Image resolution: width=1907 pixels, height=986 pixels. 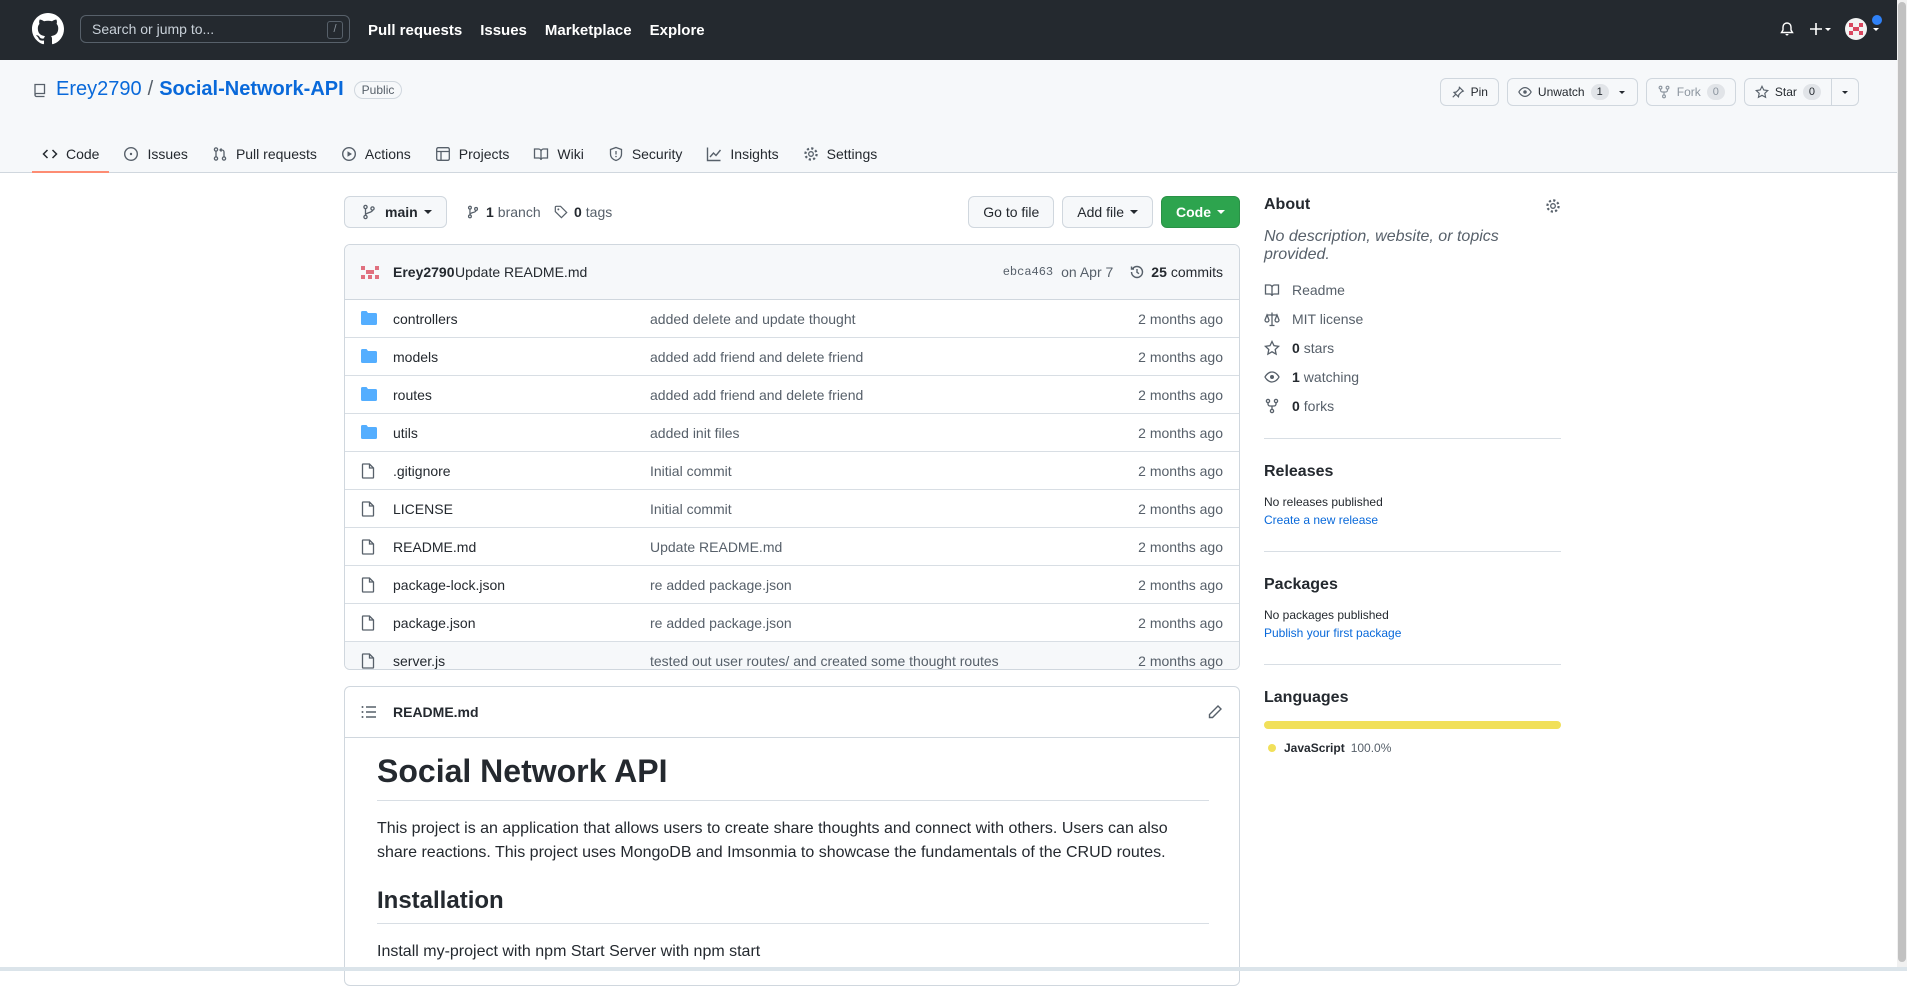 What do you see at coordinates (405, 433) in the screenshot?
I see `file-name: utils` at bounding box center [405, 433].